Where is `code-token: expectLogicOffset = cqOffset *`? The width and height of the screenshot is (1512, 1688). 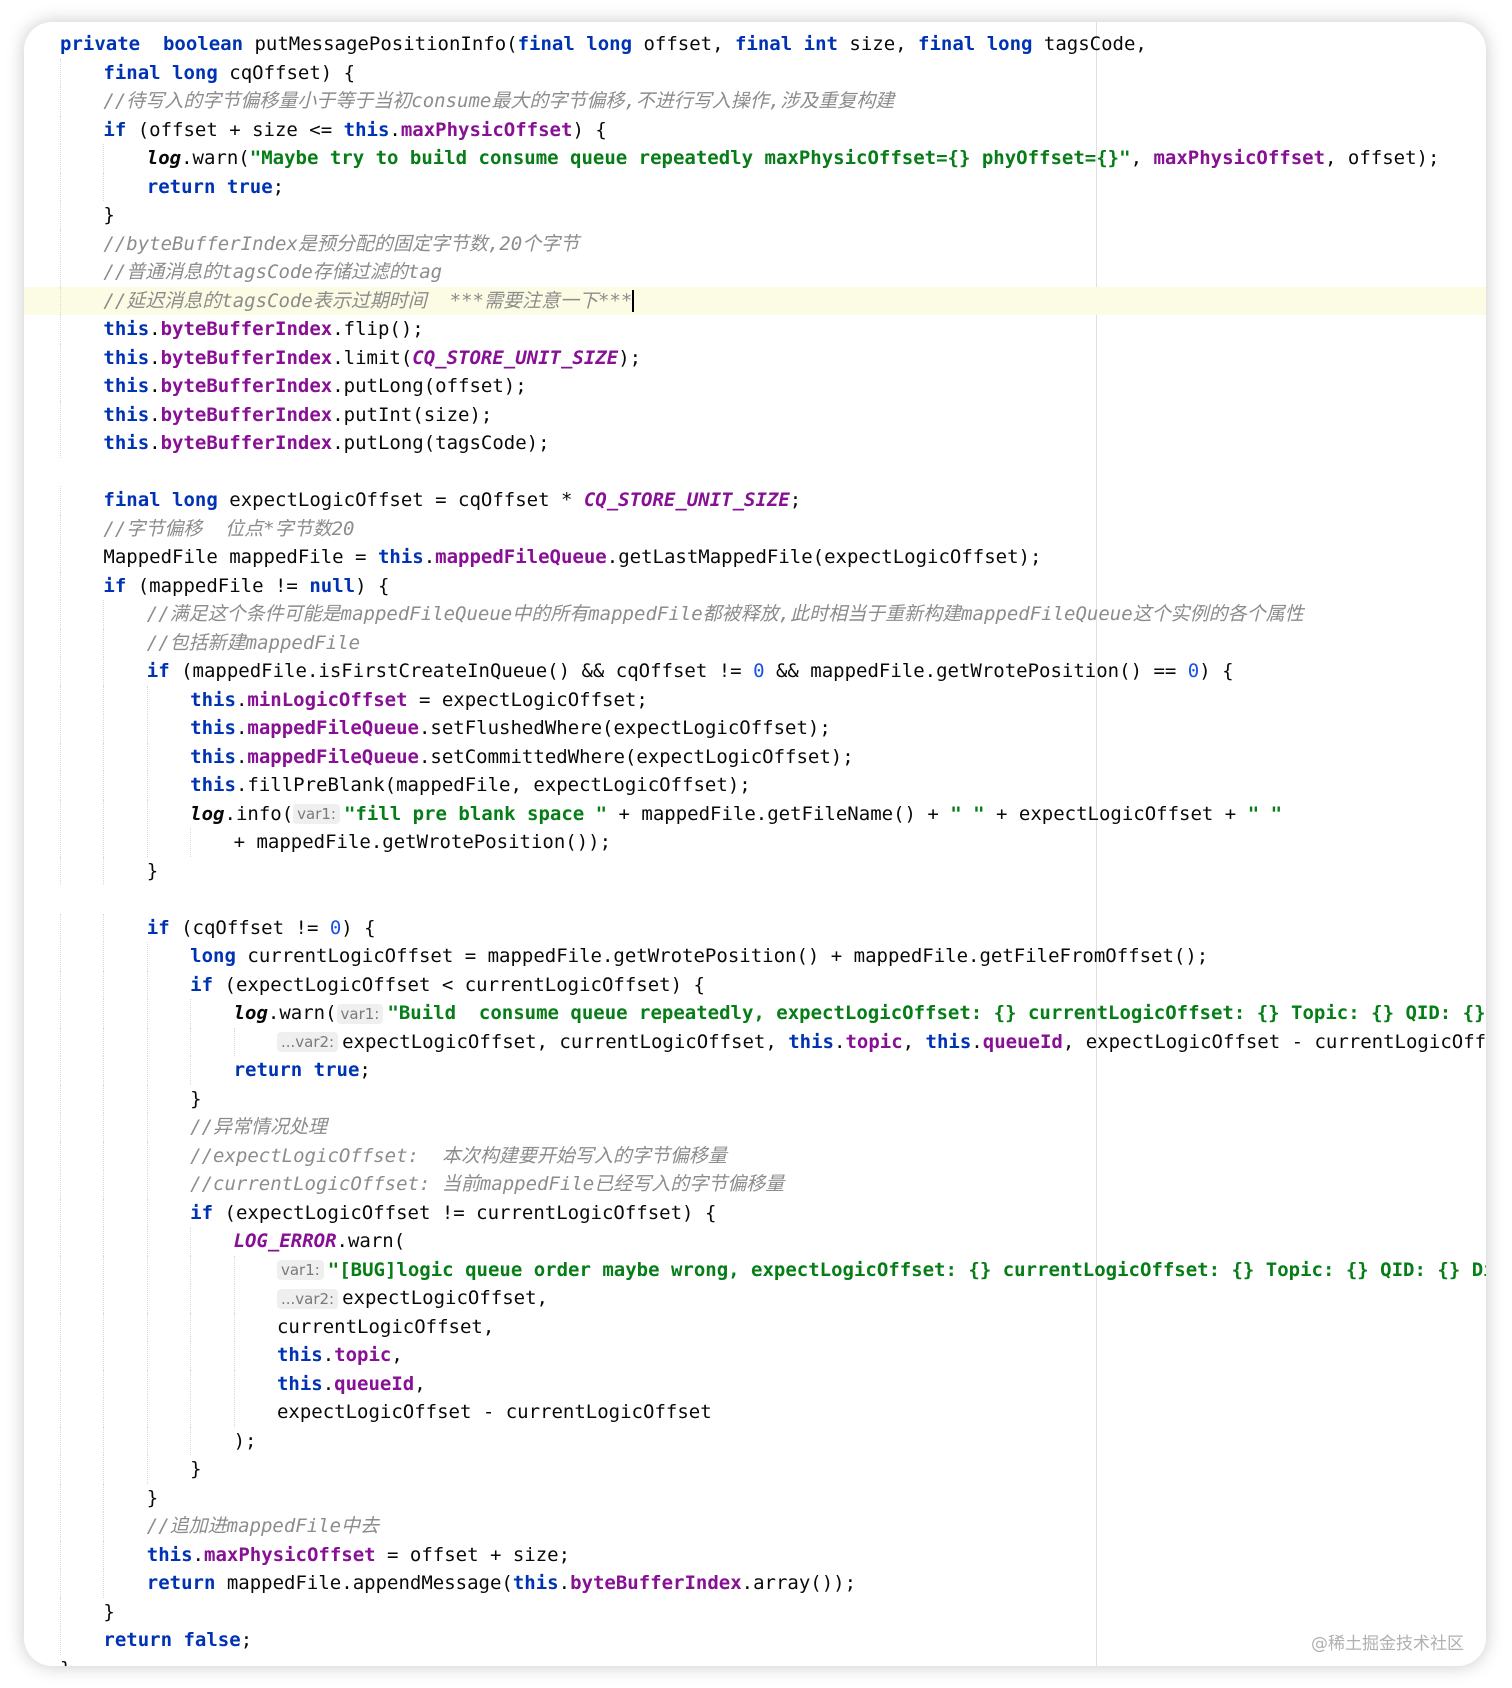 code-token: expectLogicOffset = cqOffset * is located at coordinates (400, 500).